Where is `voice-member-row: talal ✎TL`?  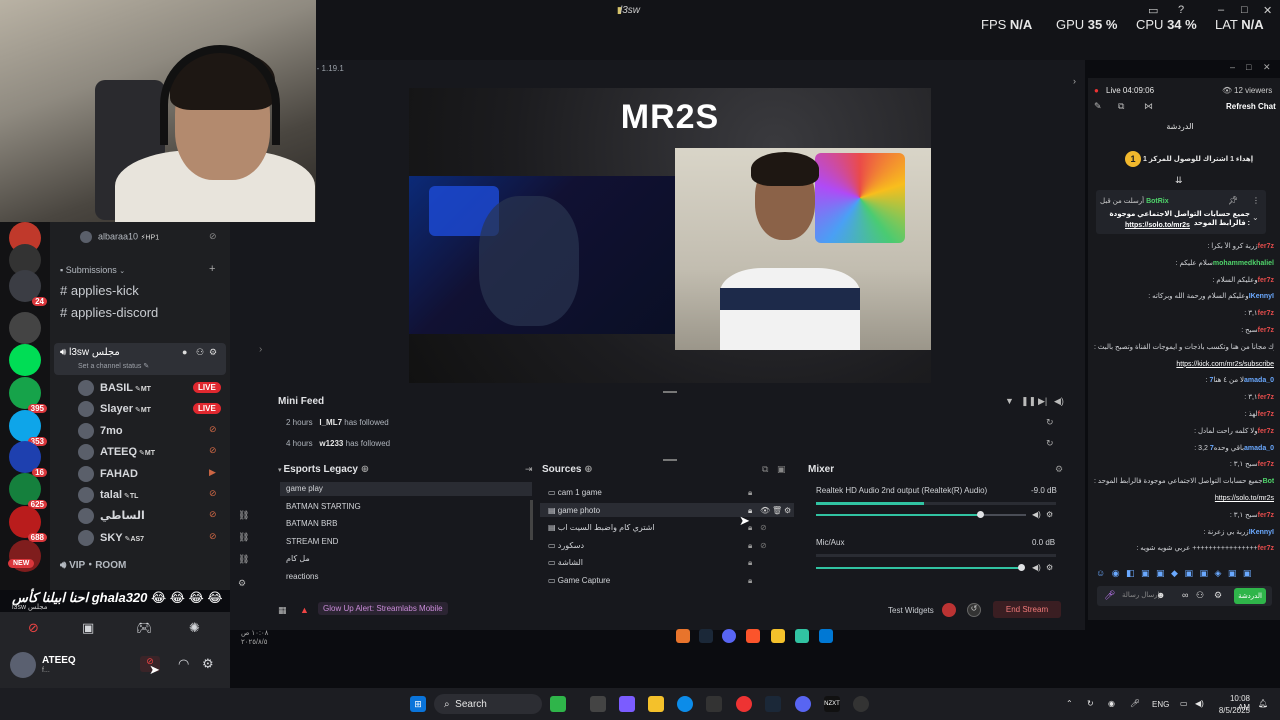 voice-member-row: talal ✎TL is located at coordinates (108, 495).